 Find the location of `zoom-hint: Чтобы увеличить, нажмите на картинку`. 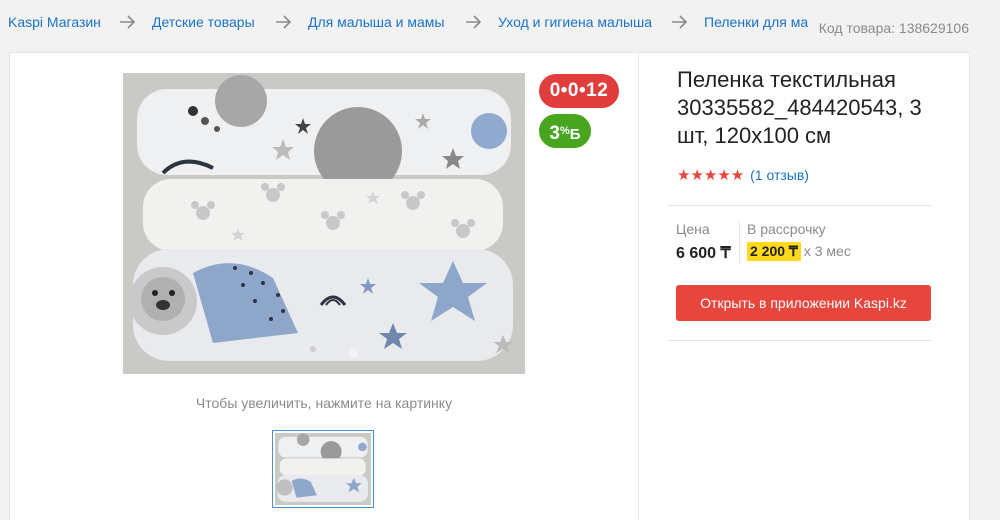

zoom-hint: Чтобы увеличить, нажмите на картинку is located at coordinates (324, 403).